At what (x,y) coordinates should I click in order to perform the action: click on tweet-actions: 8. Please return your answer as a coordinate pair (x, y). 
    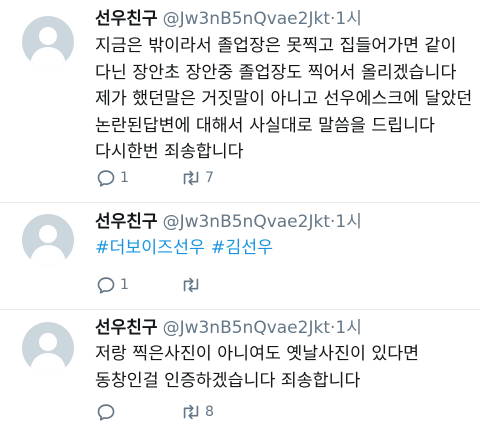
    Looking at the image, I should click on (180, 412).